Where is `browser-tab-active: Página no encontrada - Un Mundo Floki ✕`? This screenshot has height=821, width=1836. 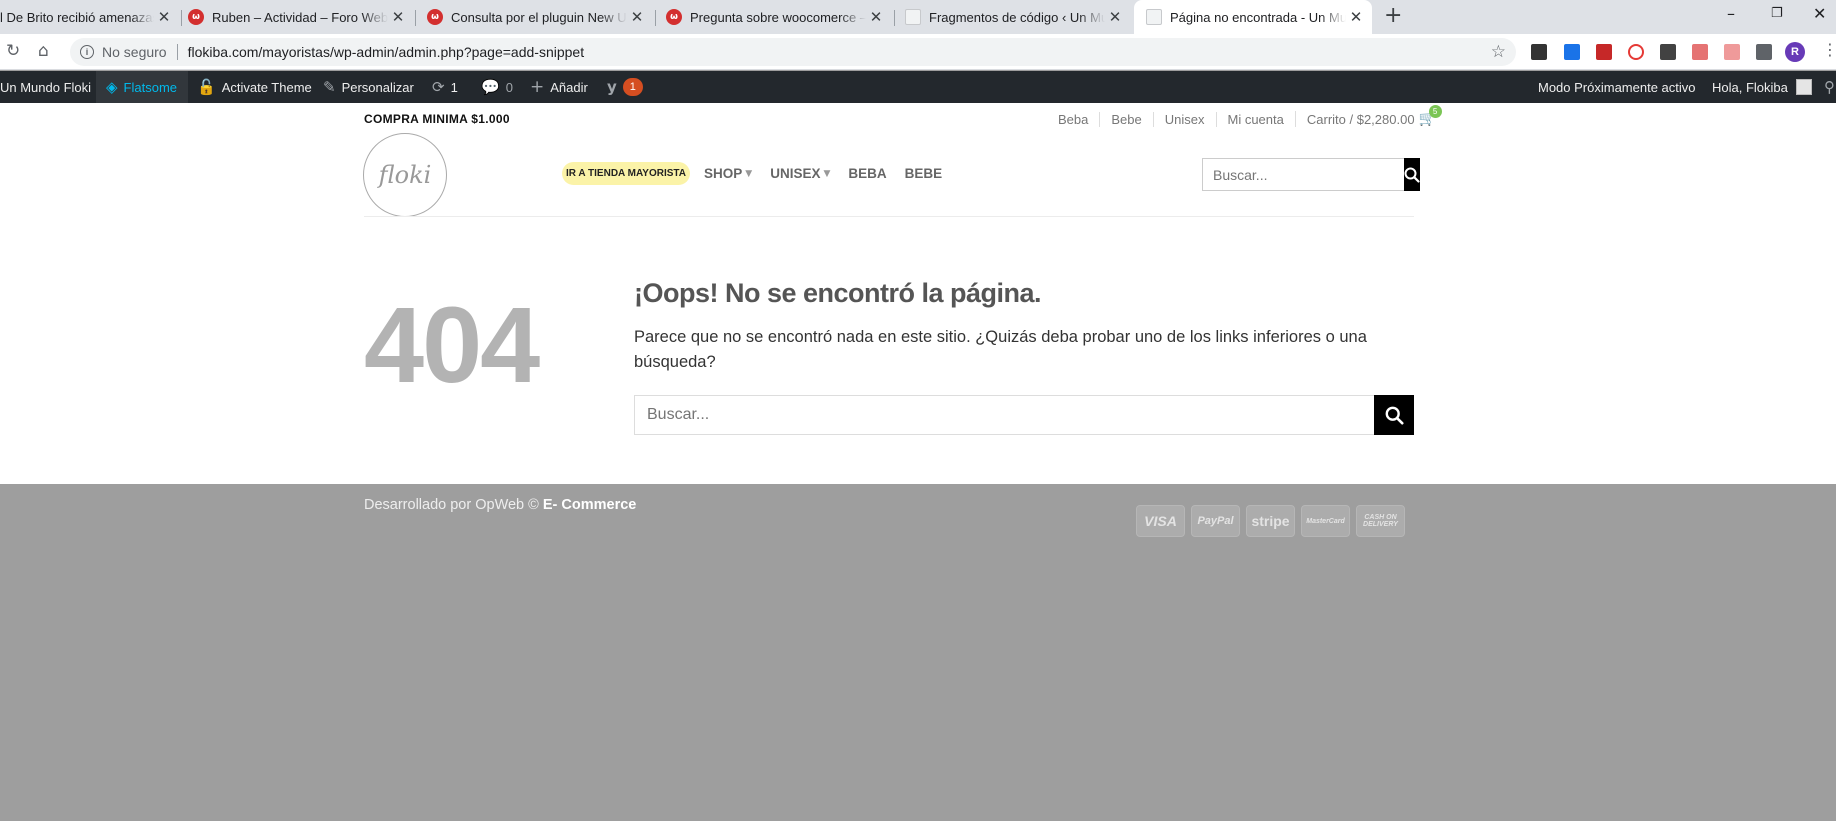 browser-tab-active: Página no encontrada - Un Mundo Floki ✕ is located at coordinates (1253, 17).